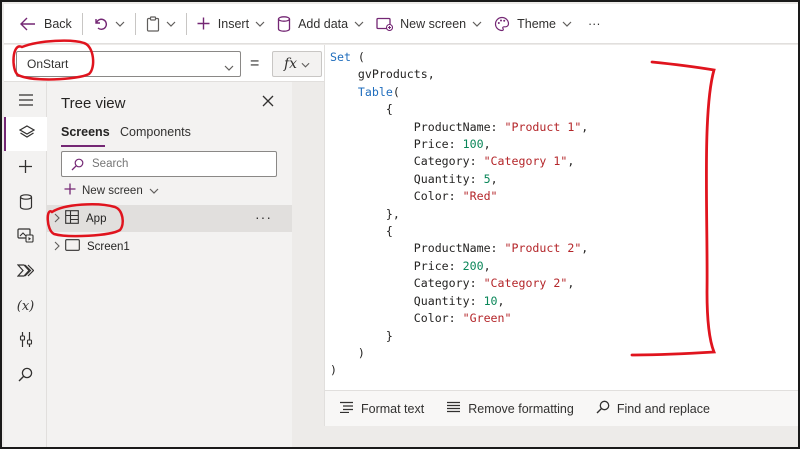 This screenshot has height=449, width=800. I want to click on palette-icon, so click(502, 24).